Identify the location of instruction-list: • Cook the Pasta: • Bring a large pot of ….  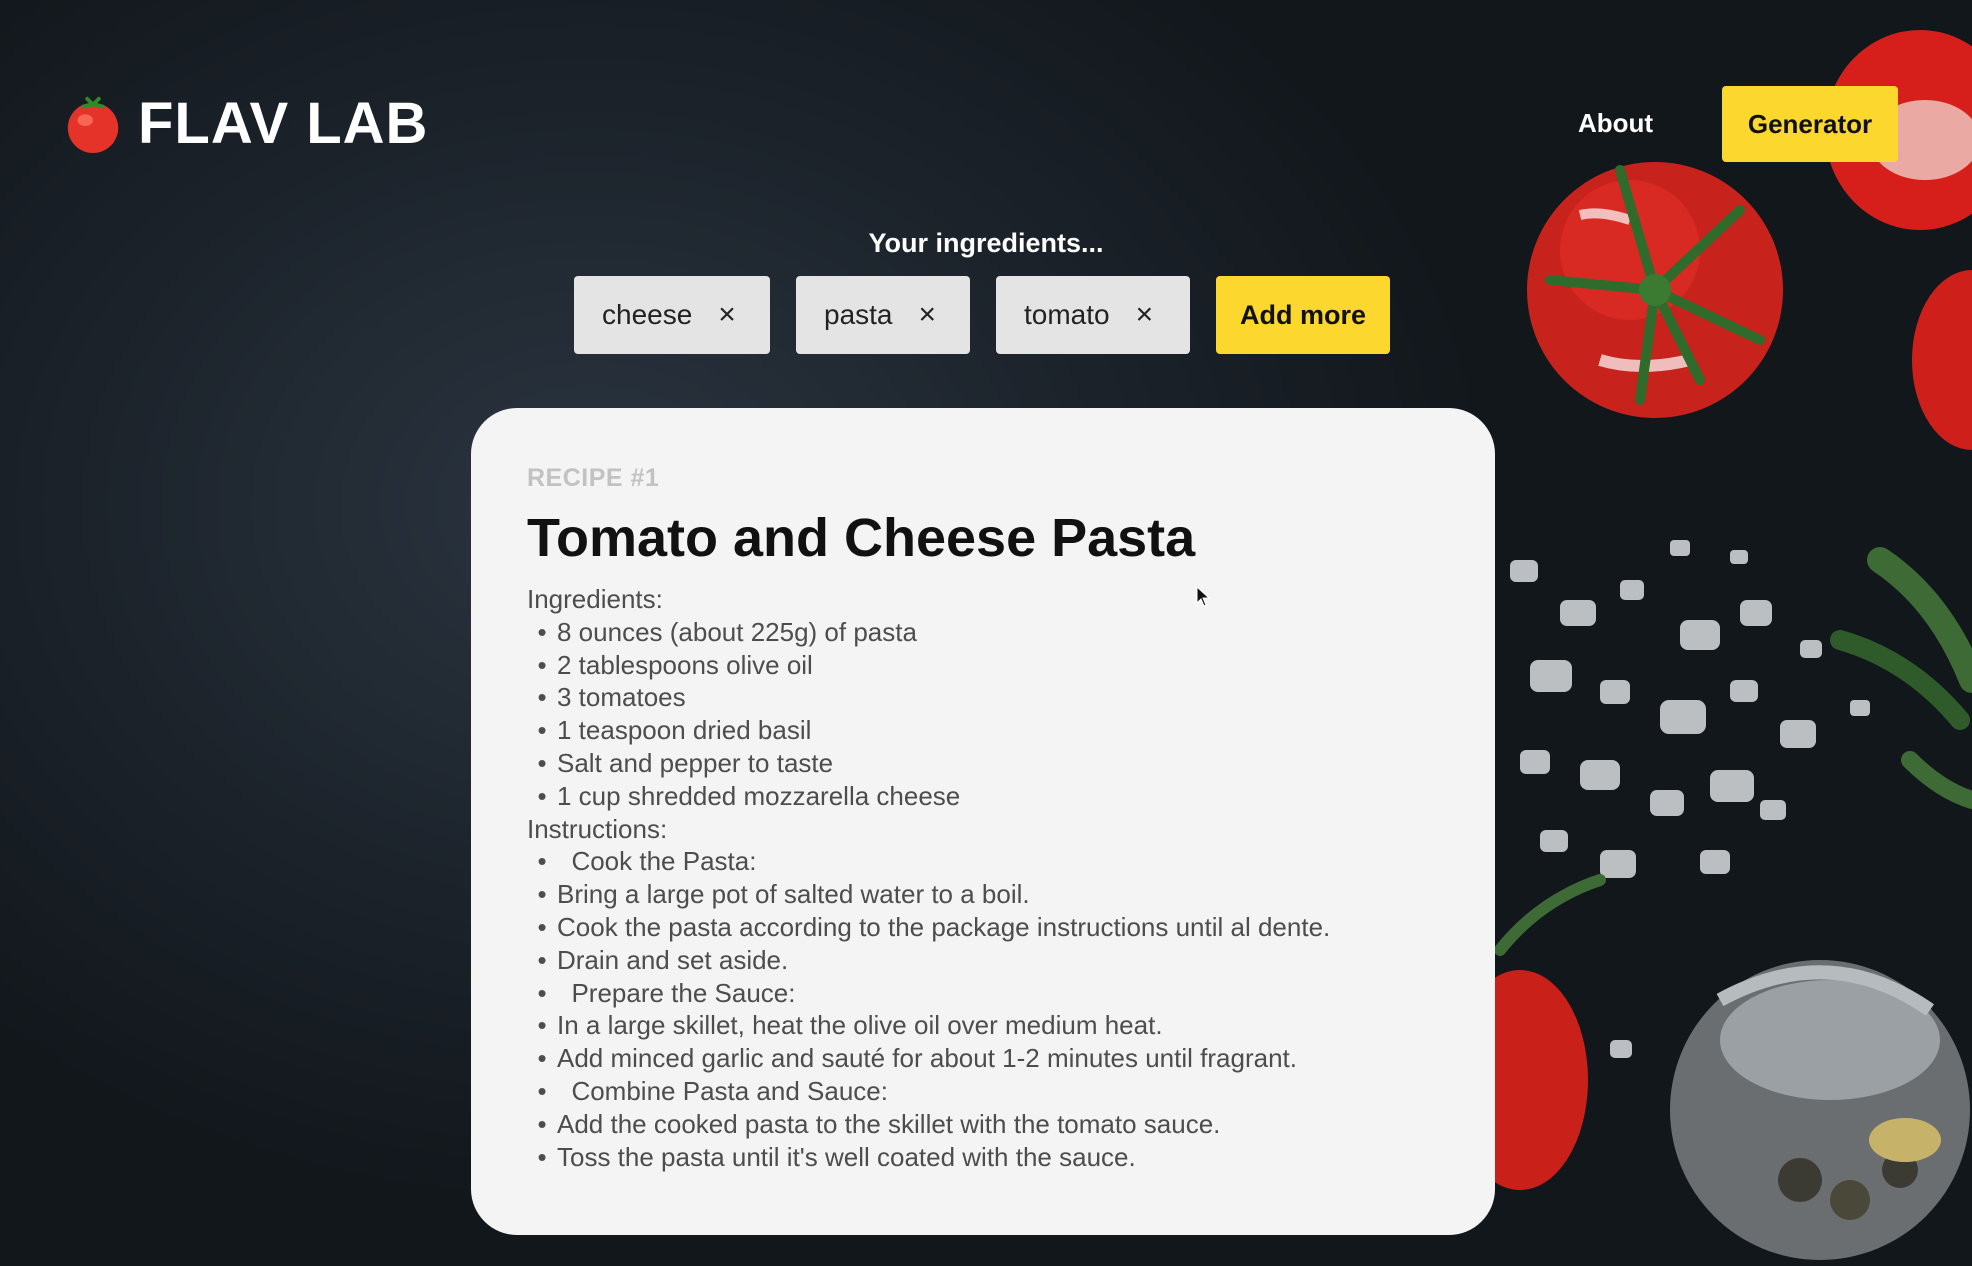
(983, 1009).